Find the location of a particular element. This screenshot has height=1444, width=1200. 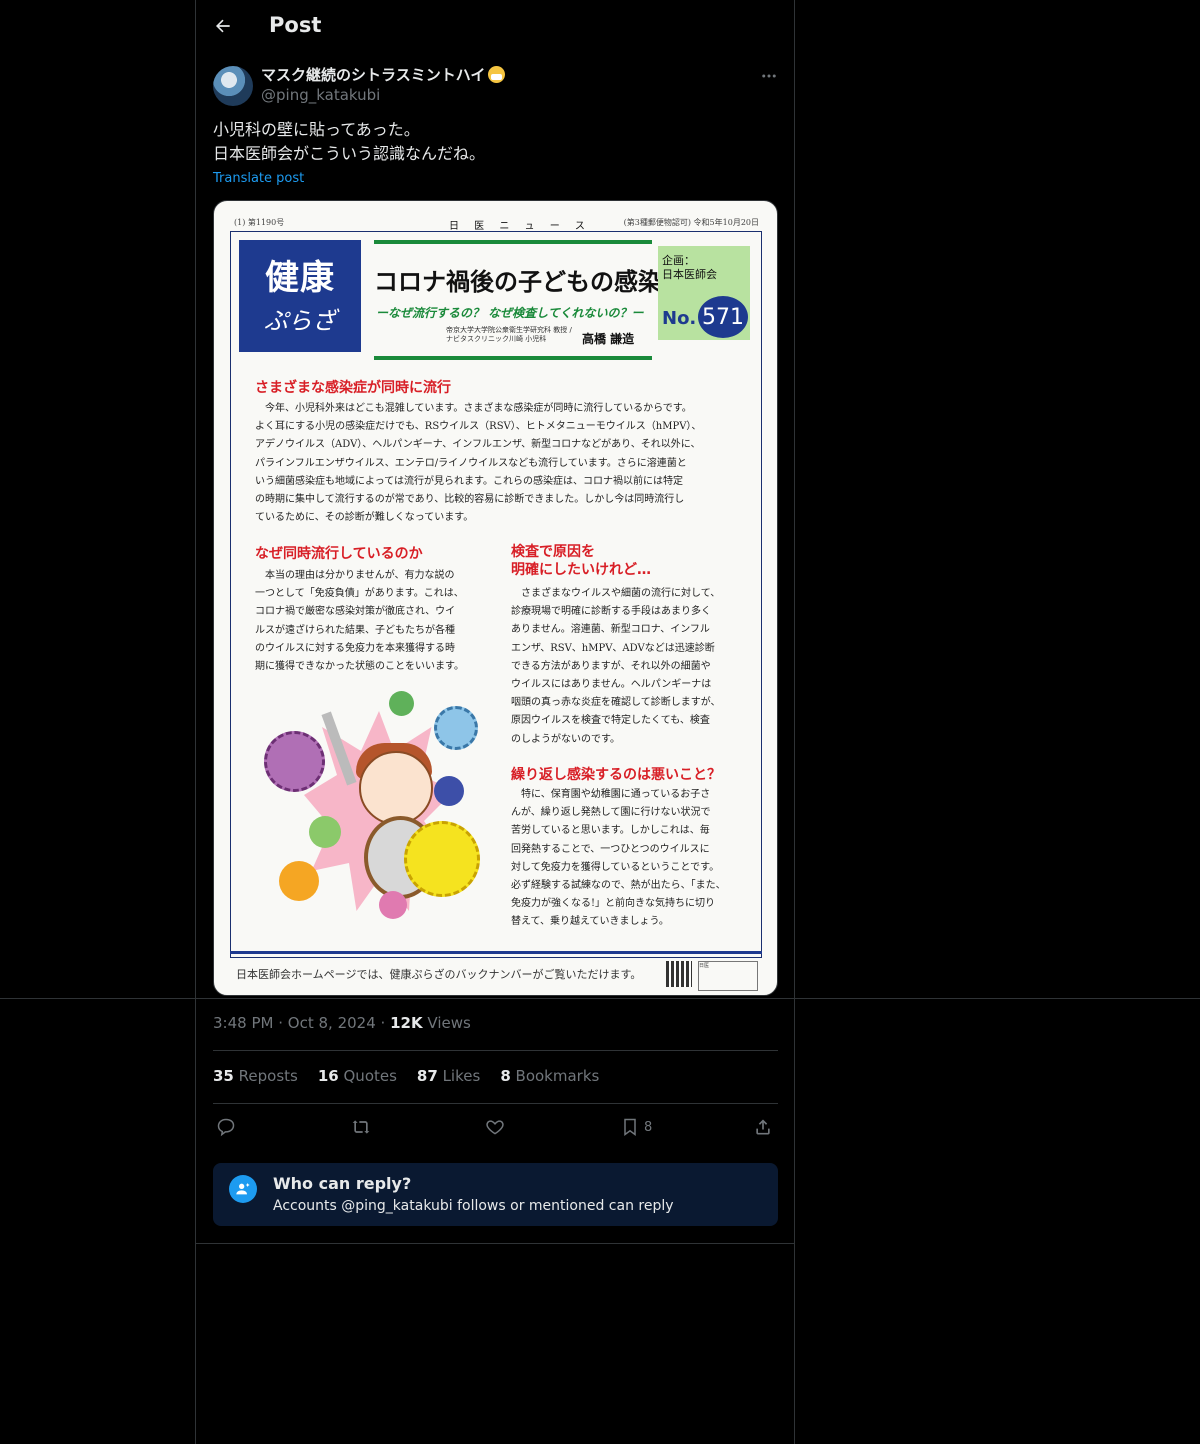

section-title: なぜ同時流行しているのか is located at coordinates (339, 554).